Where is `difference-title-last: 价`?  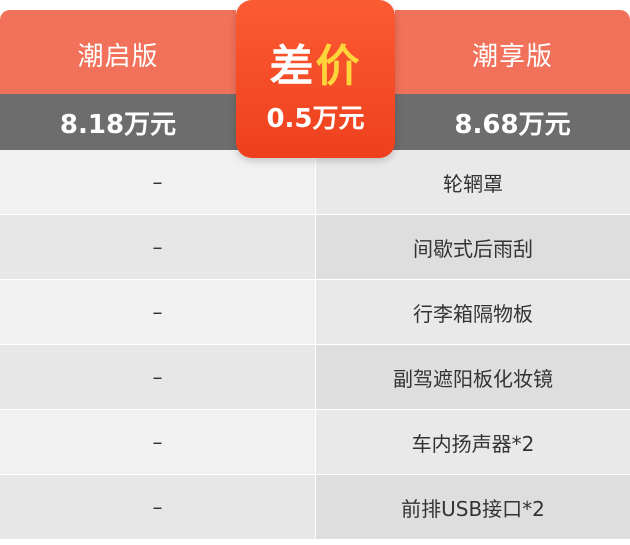 difference-title-last: 价 is located at coordinates (338, 66).